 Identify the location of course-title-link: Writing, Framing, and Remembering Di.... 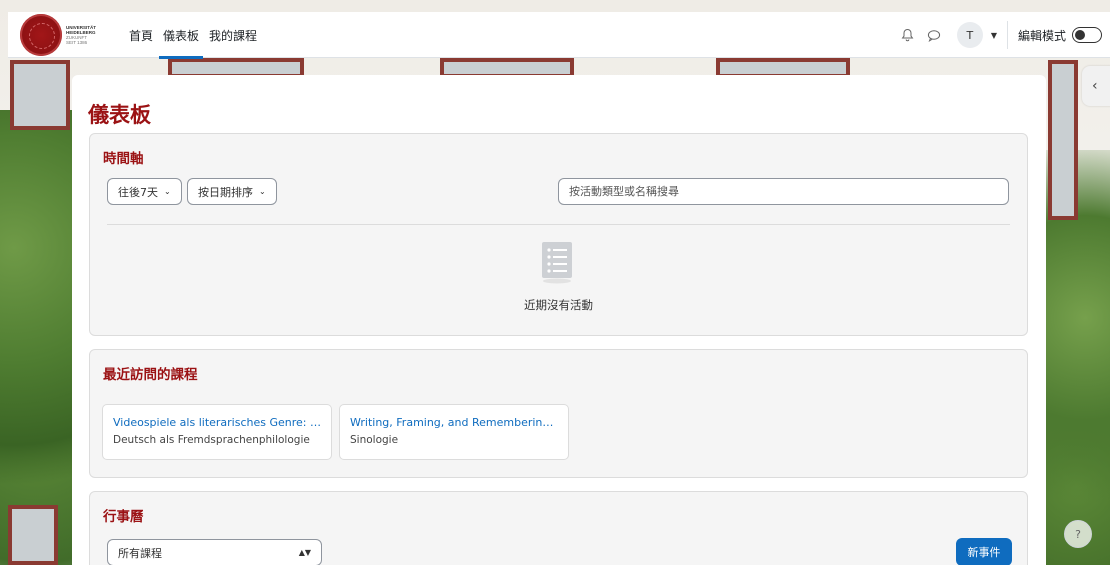
(454, 422).